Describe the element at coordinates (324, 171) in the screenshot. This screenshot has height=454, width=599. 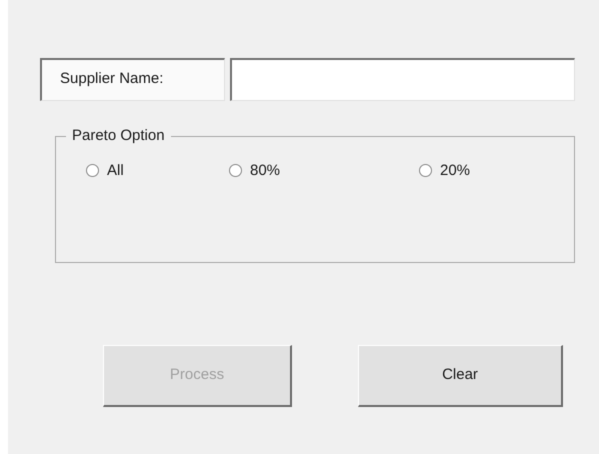
I see `radio-option: 80%` at that location.